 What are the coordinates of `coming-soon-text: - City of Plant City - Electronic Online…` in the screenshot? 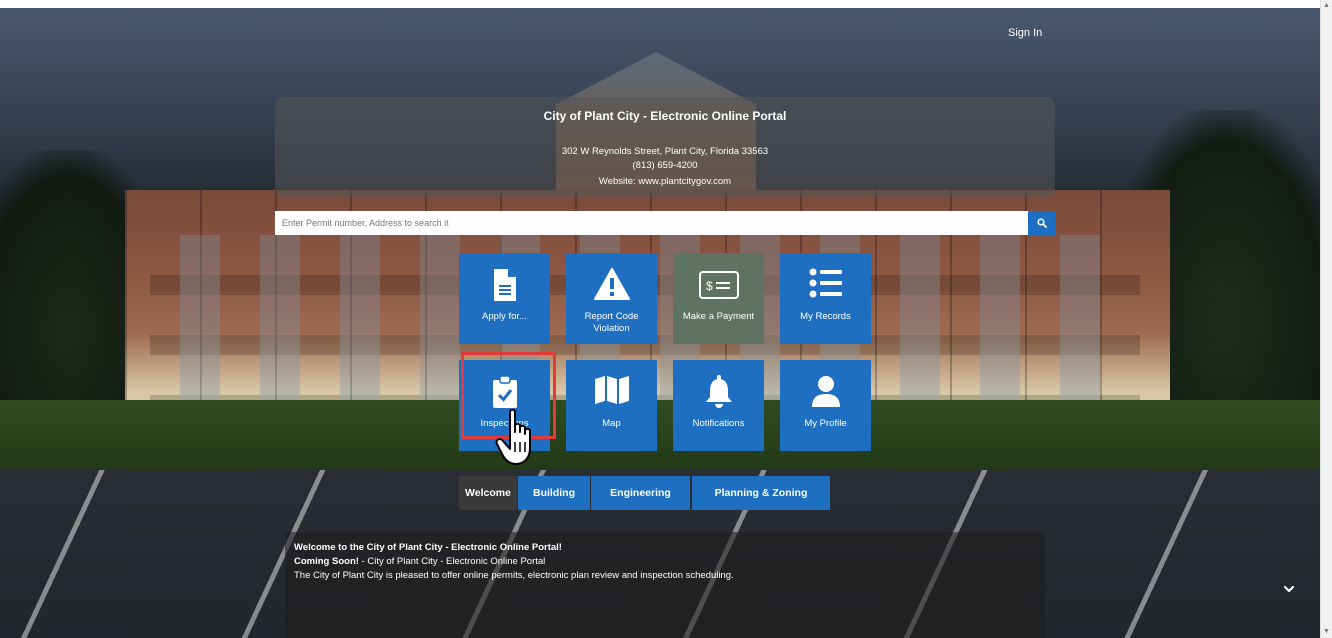 It's located at (452, 561).